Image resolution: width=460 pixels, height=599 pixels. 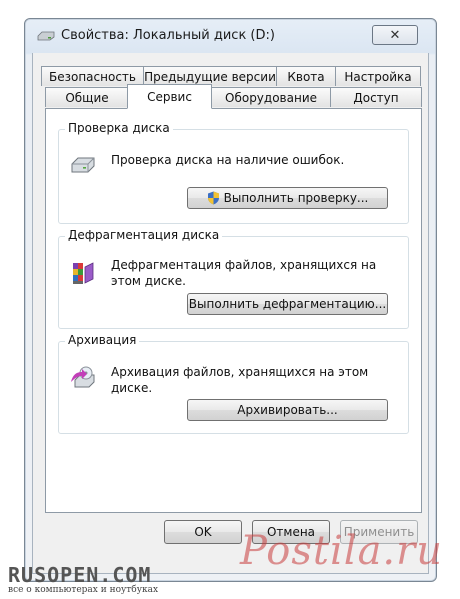 I want to click on check-disk-description: Проверка диска на наличие ошибок., so click(x=228, y=160).